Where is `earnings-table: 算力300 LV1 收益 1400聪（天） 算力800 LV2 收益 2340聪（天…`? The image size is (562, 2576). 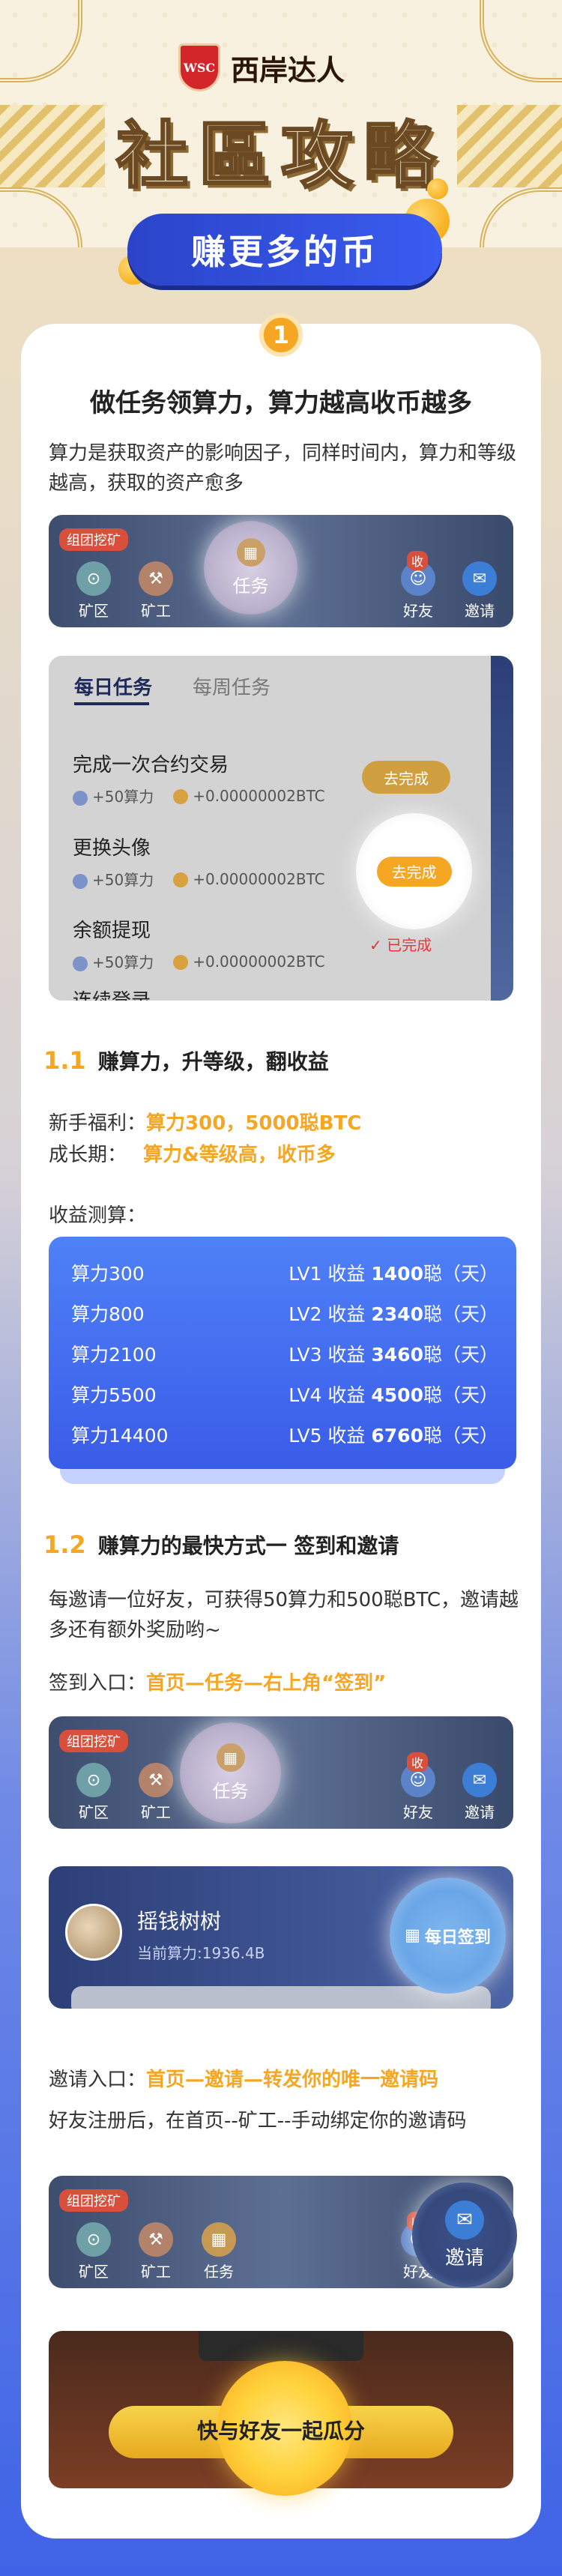
earnings-table: 算力300 LV1 收益 1400聪（天） 算力800 LV2 收益 2340聪（天… is located at coordinates (282, 1353).